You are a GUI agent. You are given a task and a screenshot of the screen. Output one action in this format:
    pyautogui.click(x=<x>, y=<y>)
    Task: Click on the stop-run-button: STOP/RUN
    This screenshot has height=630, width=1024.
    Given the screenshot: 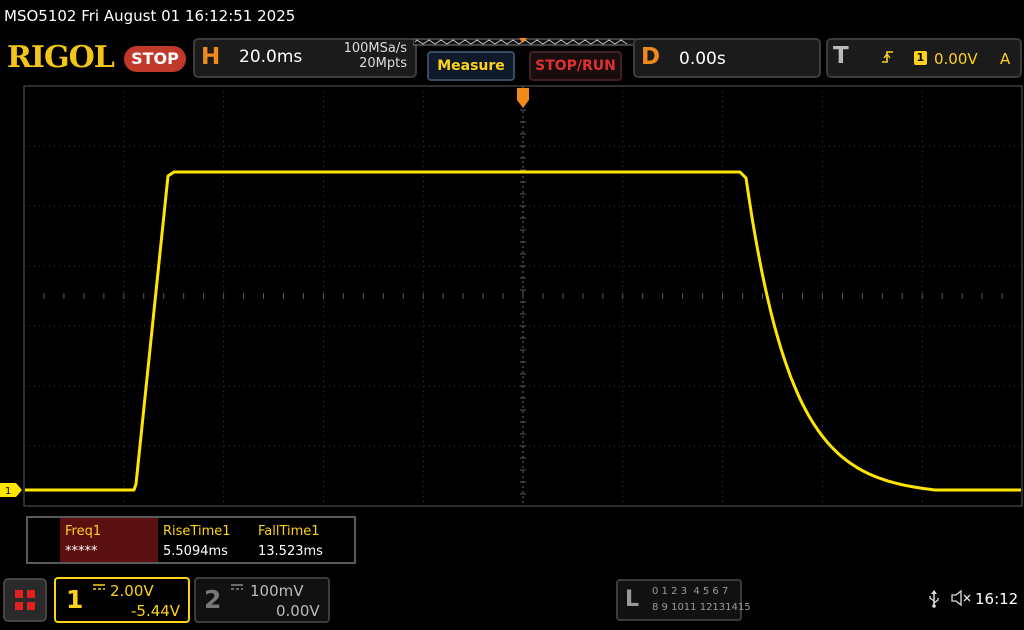 What is the action you would take?
    pyautogui.click(x=575, y=66)
    